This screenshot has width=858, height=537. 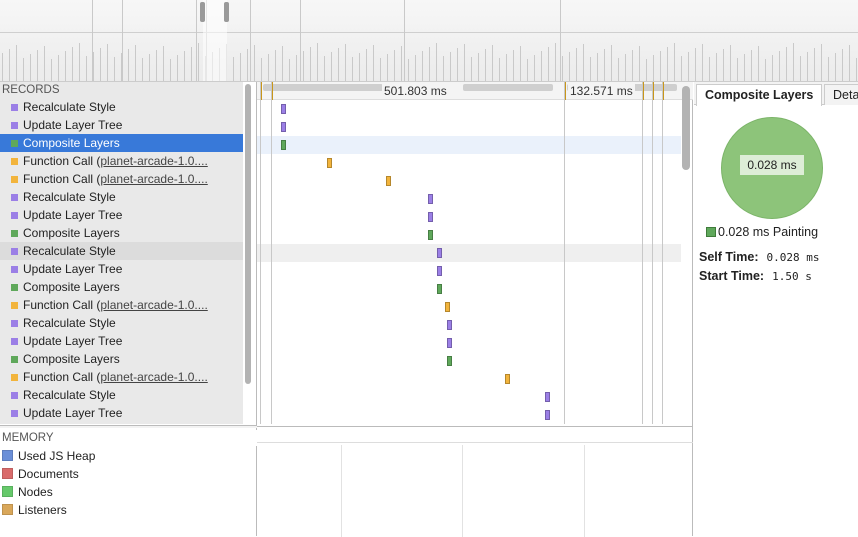 What do you see at coordinates (128, 492) in the screenshot?
I see `memory-counter-row: Nodes` at bounding box center [128, 492].